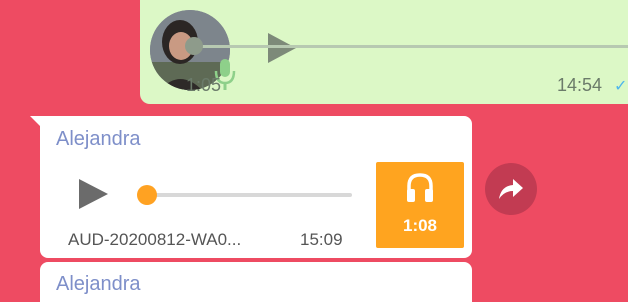  I want to click on outgoing-voice-duration: 1:05, so click(204, 85).